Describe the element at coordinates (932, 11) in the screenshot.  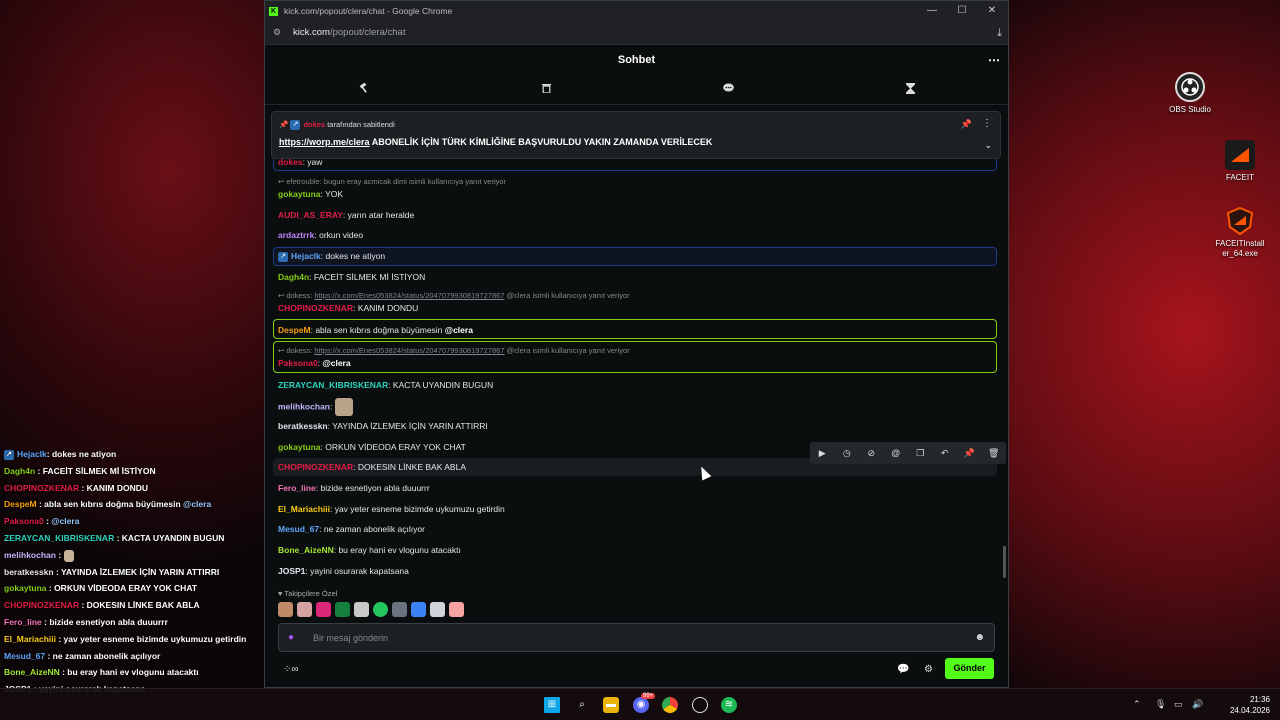
I see `minimize-button: —` at that location.